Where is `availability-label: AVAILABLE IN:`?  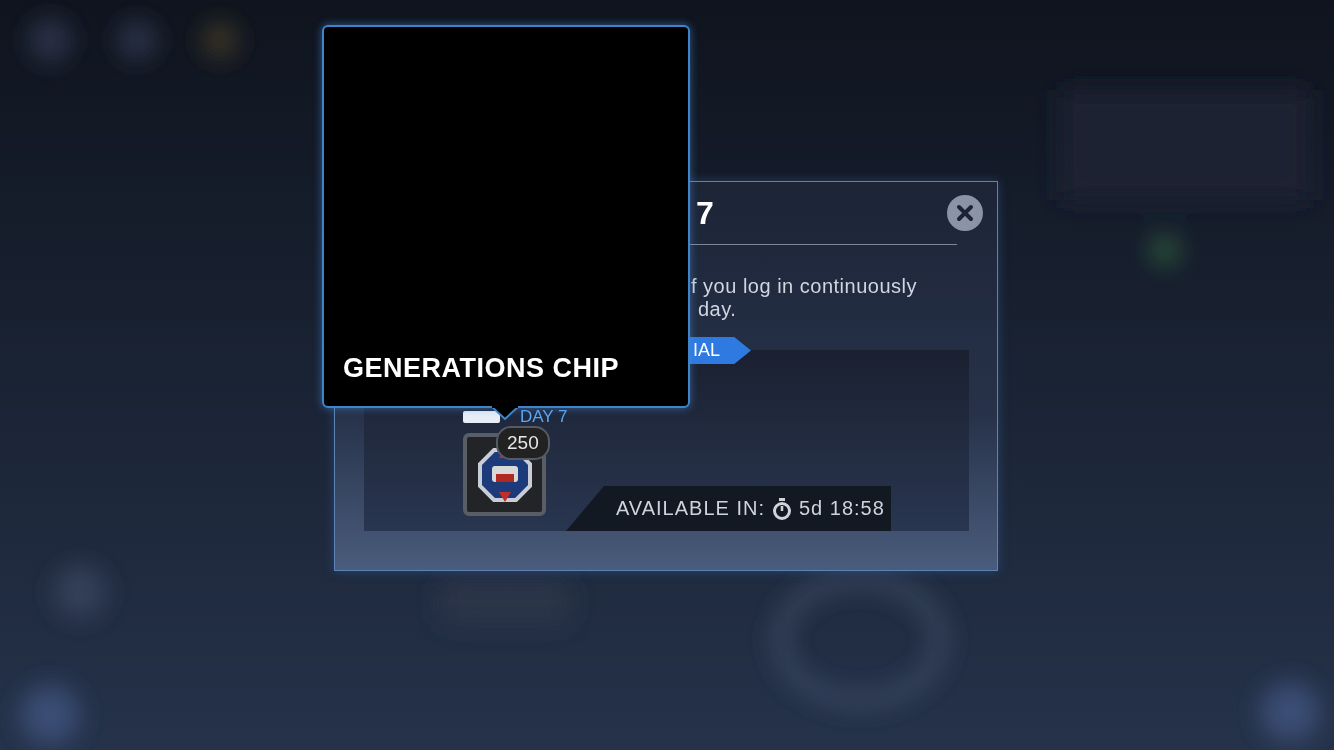 availability-label: AVAILABLE IN: is located at coordinates (690, 508).